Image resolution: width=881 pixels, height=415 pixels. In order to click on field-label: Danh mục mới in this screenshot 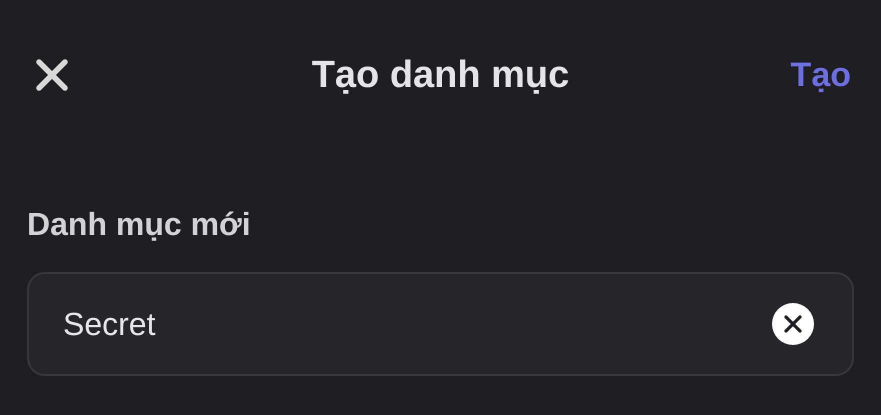, I will do `click(139, 224)`.